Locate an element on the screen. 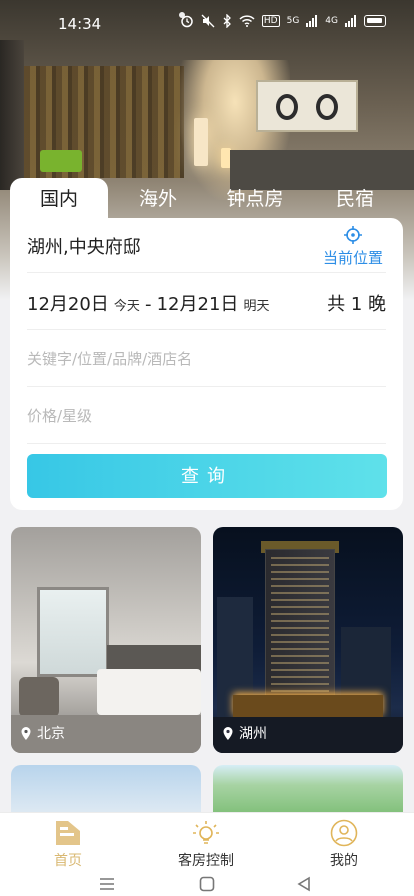  destination-city: 湖州 is located at coordinates (253, 734).